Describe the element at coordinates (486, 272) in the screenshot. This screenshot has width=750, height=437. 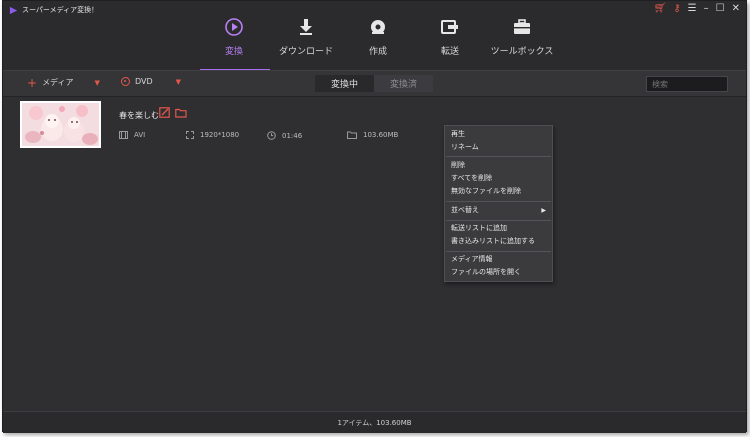
I see `menu-item-open-location: ファイルの場所を開く` at that location.